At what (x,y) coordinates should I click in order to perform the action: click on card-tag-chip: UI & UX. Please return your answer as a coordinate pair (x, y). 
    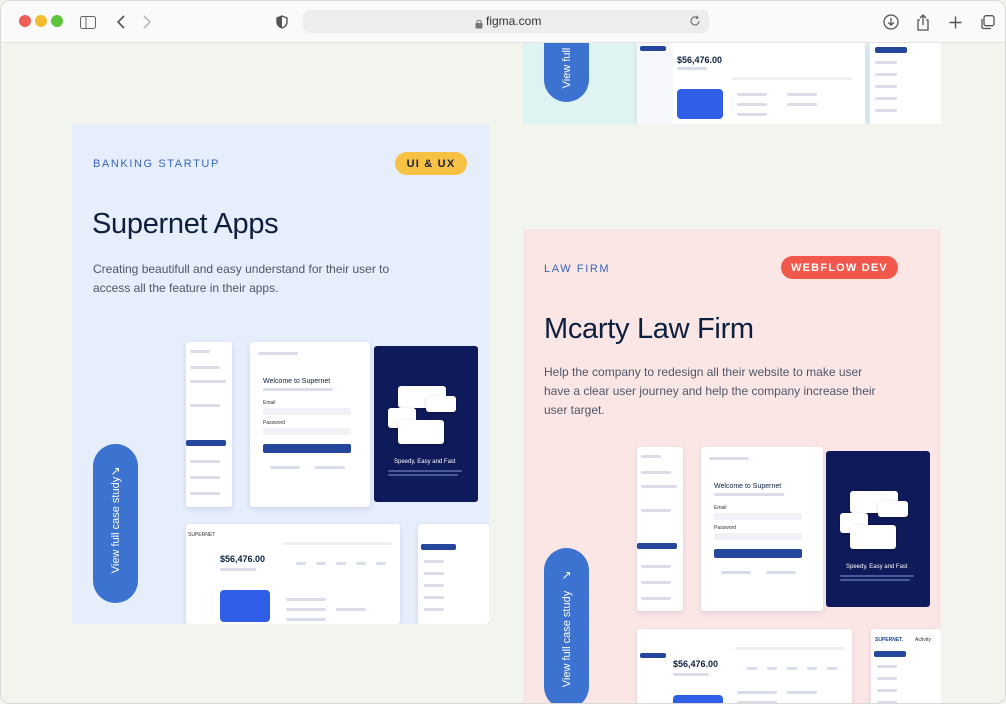
    Looking at the image, I should click on (431, 163).